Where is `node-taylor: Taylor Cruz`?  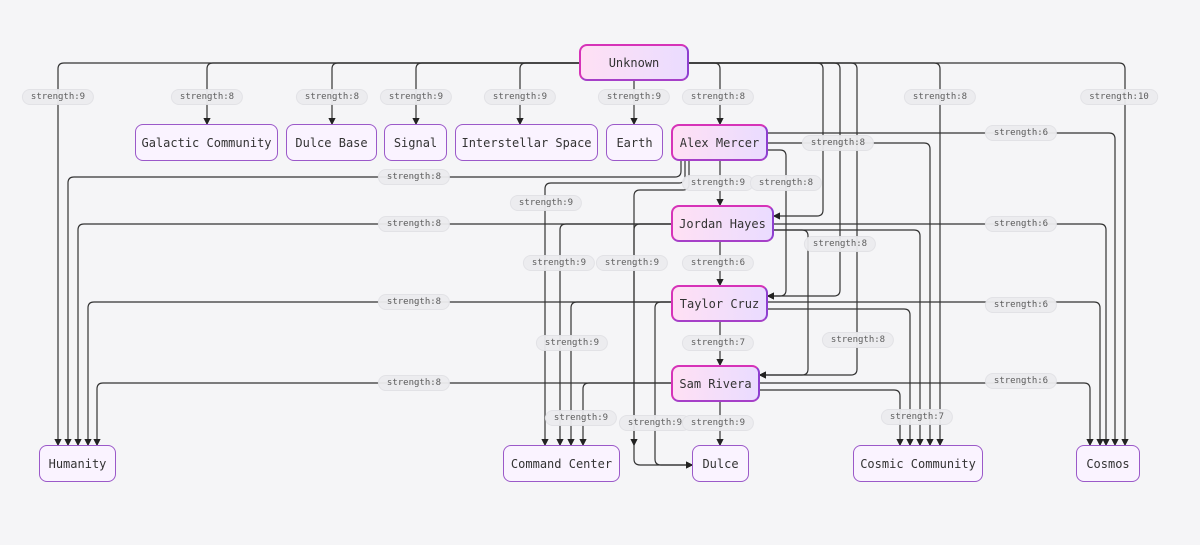
node-taylor: Taylor Cruz is located at coordinates (719, 303).